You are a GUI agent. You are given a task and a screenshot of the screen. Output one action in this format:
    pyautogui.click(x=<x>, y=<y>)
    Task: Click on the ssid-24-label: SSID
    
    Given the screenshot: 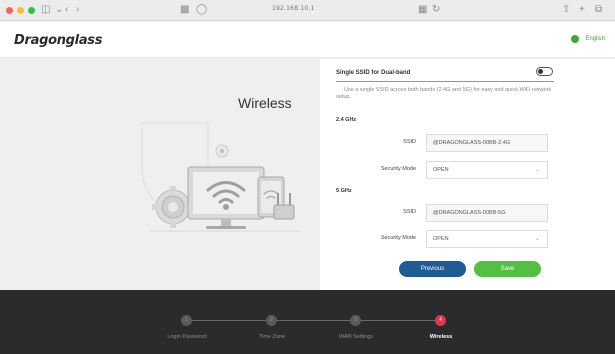 What is the action you would take?
    pyautogui.click(x=409, y=142)
    